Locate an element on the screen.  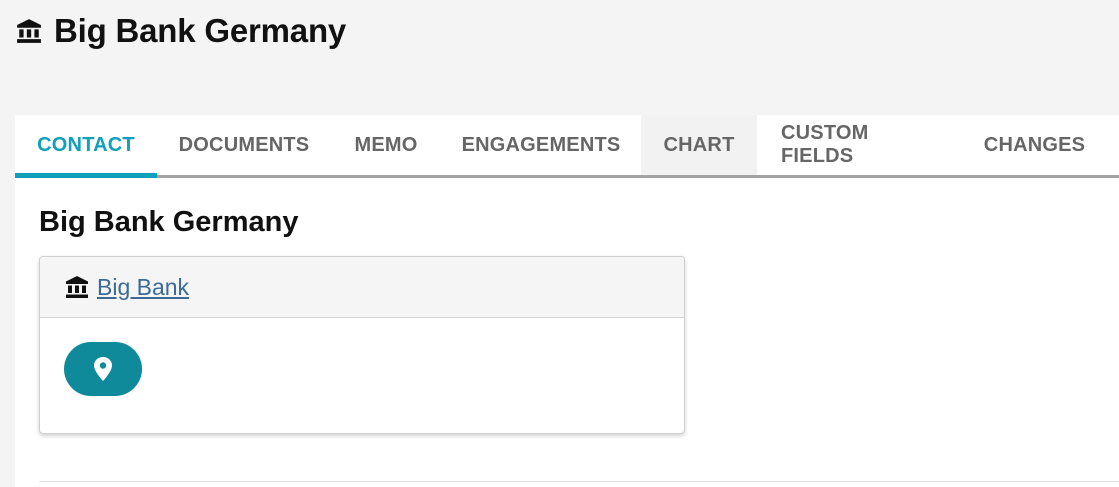
card-header: Big Bank is located at coordinates (362, 287).